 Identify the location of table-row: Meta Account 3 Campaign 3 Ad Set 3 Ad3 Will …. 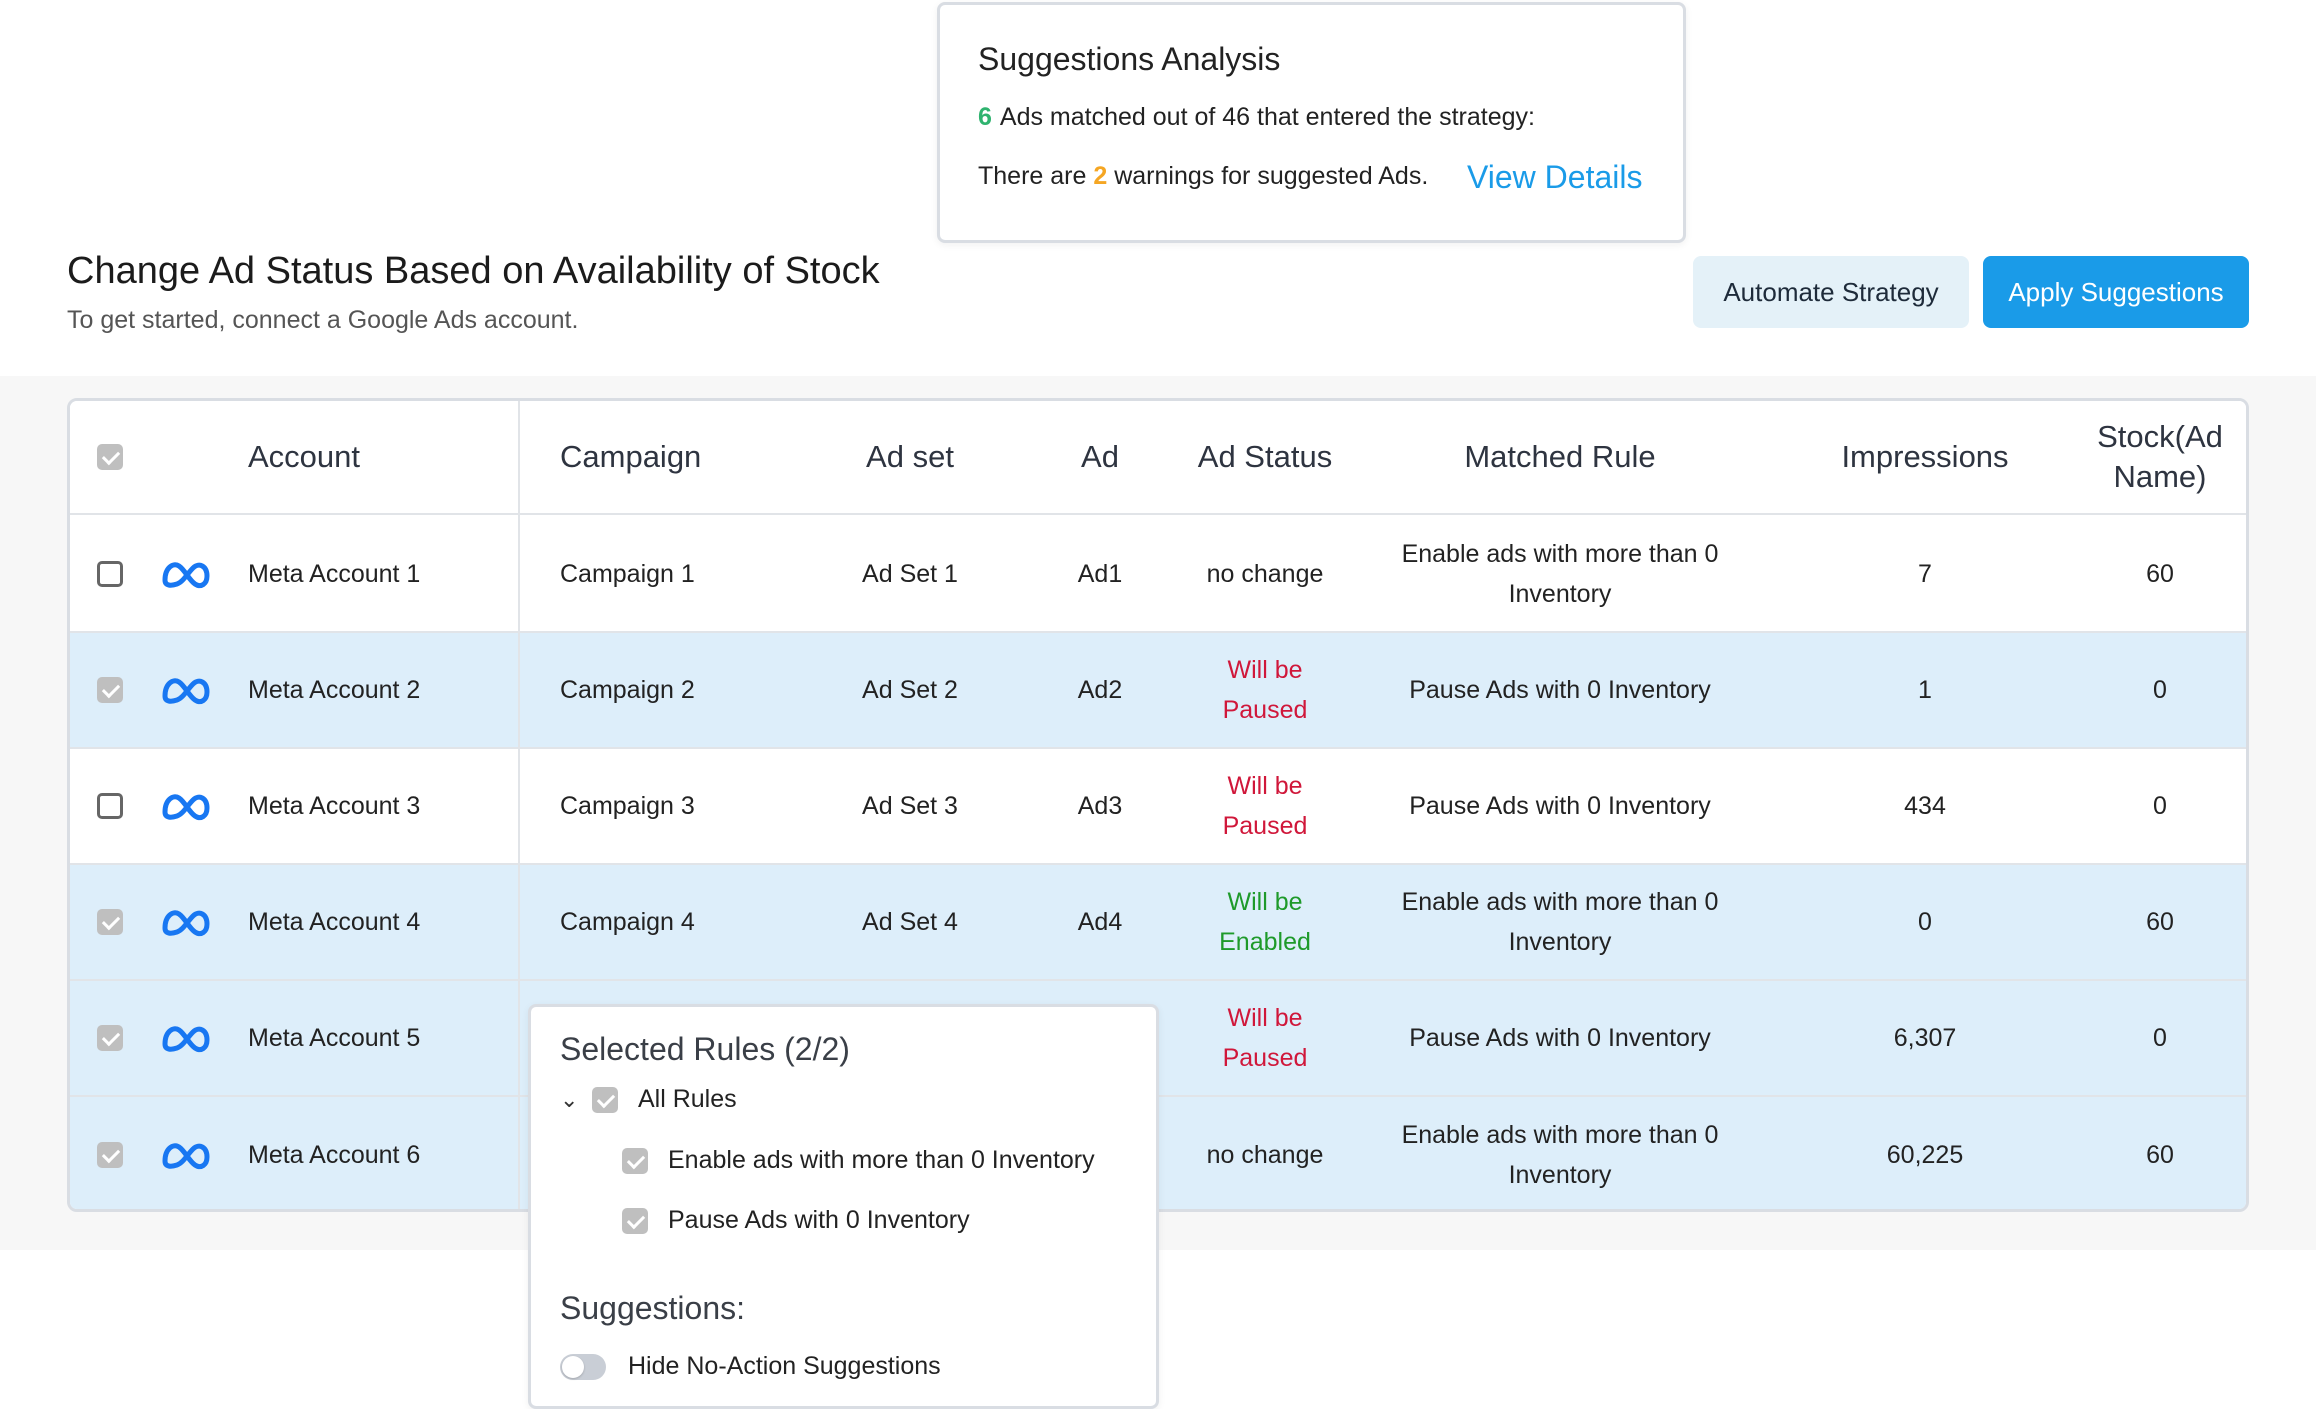
(1158, 807).